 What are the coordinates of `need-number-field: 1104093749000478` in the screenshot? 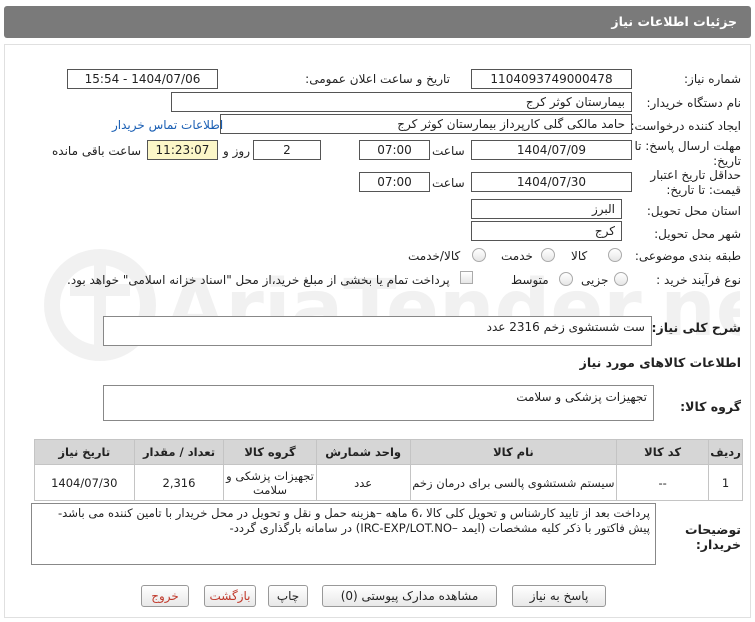 It's located at (551, 79).